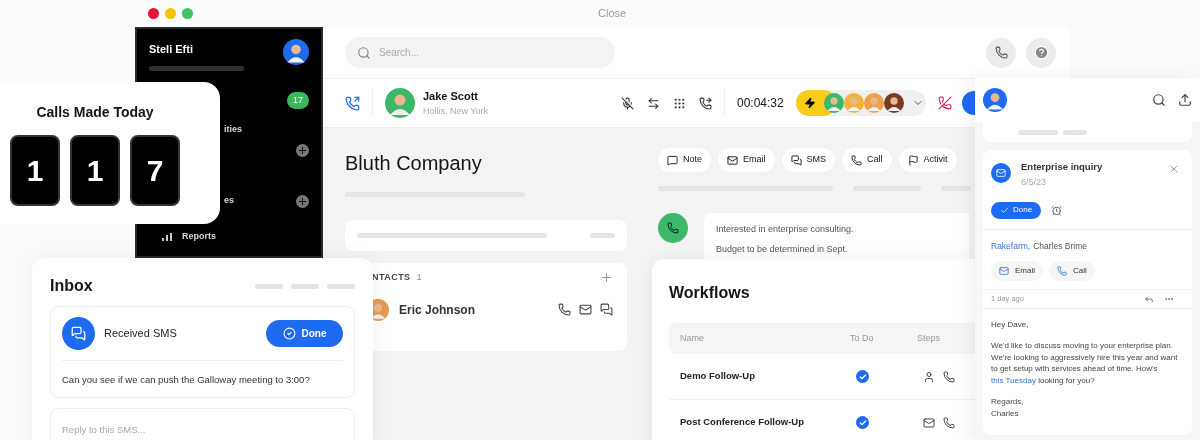  What do you see at coordinates (768, 376) in the screenshot?
I see `workflow-name: Demo Follow-Up` at bounding box center [768, 376].